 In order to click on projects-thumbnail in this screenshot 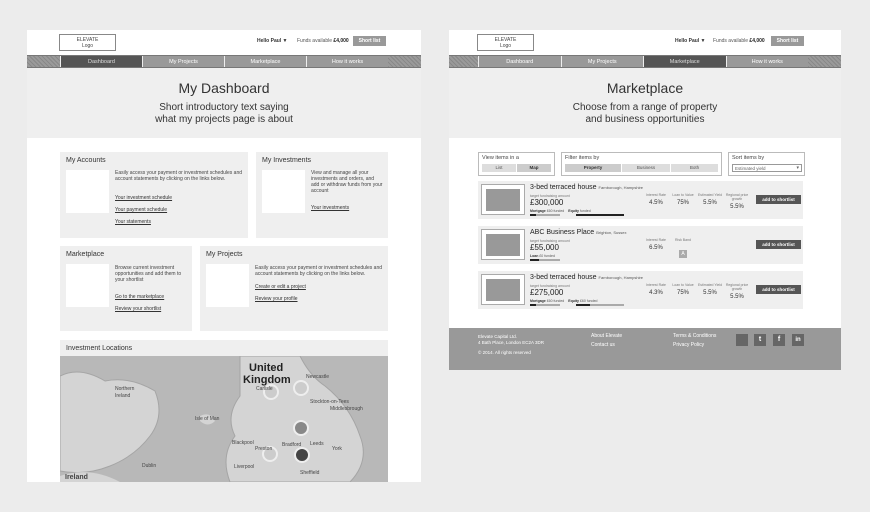, I will do `click(227, 285)`.